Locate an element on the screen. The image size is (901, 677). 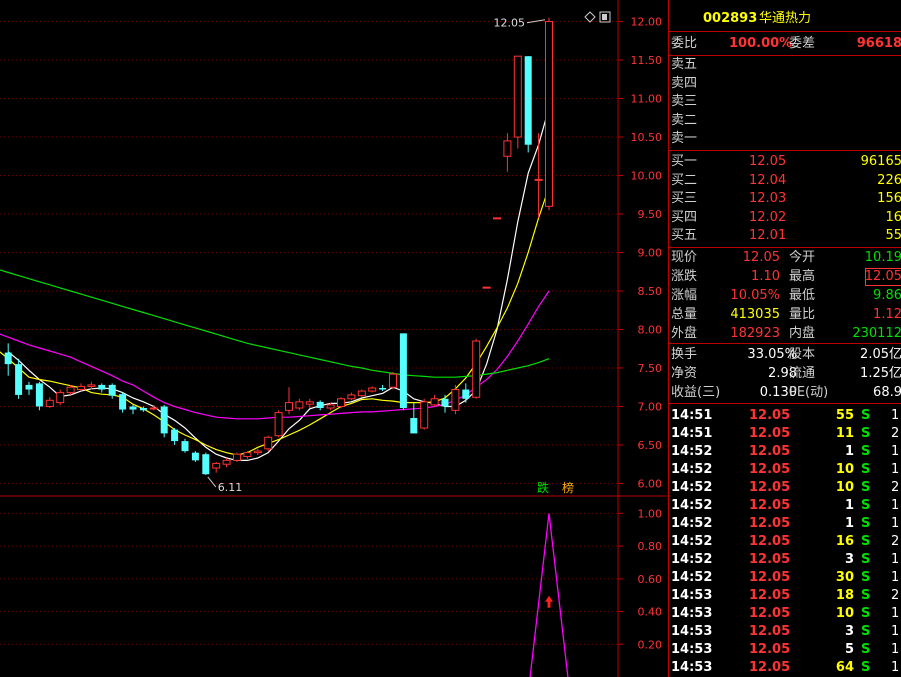
stock-name: 华通热力 is located at coordinates (785, 18).